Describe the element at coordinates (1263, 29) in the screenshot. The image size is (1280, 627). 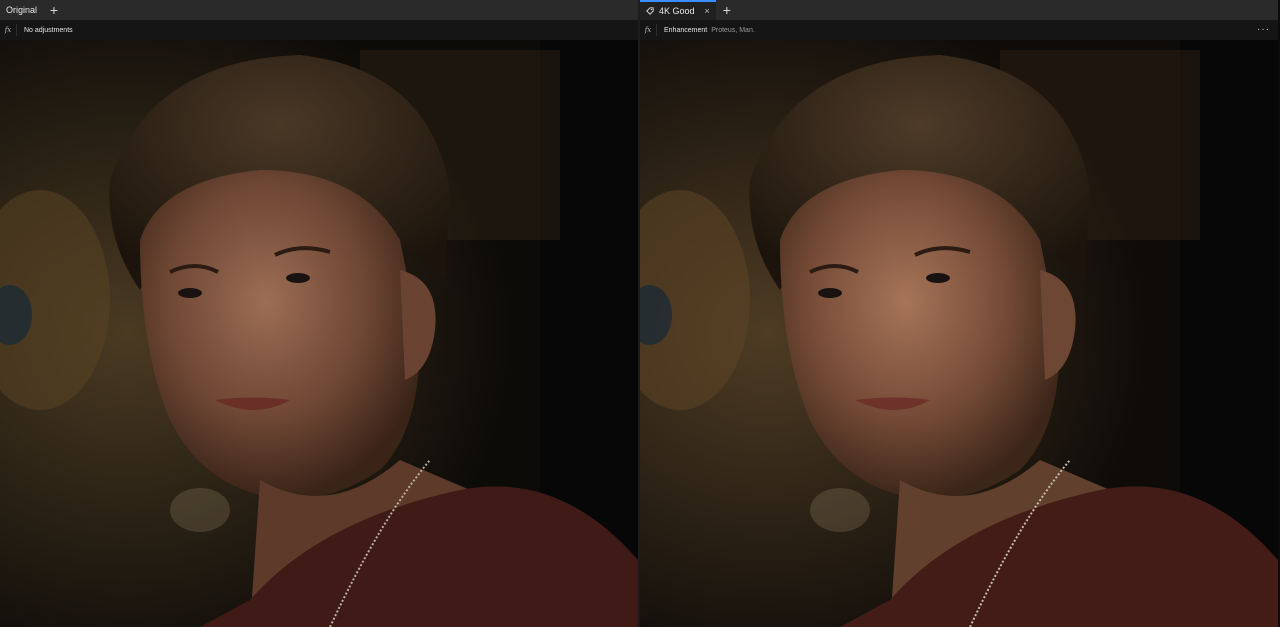
I see `more-options-icon: ···` at that location.